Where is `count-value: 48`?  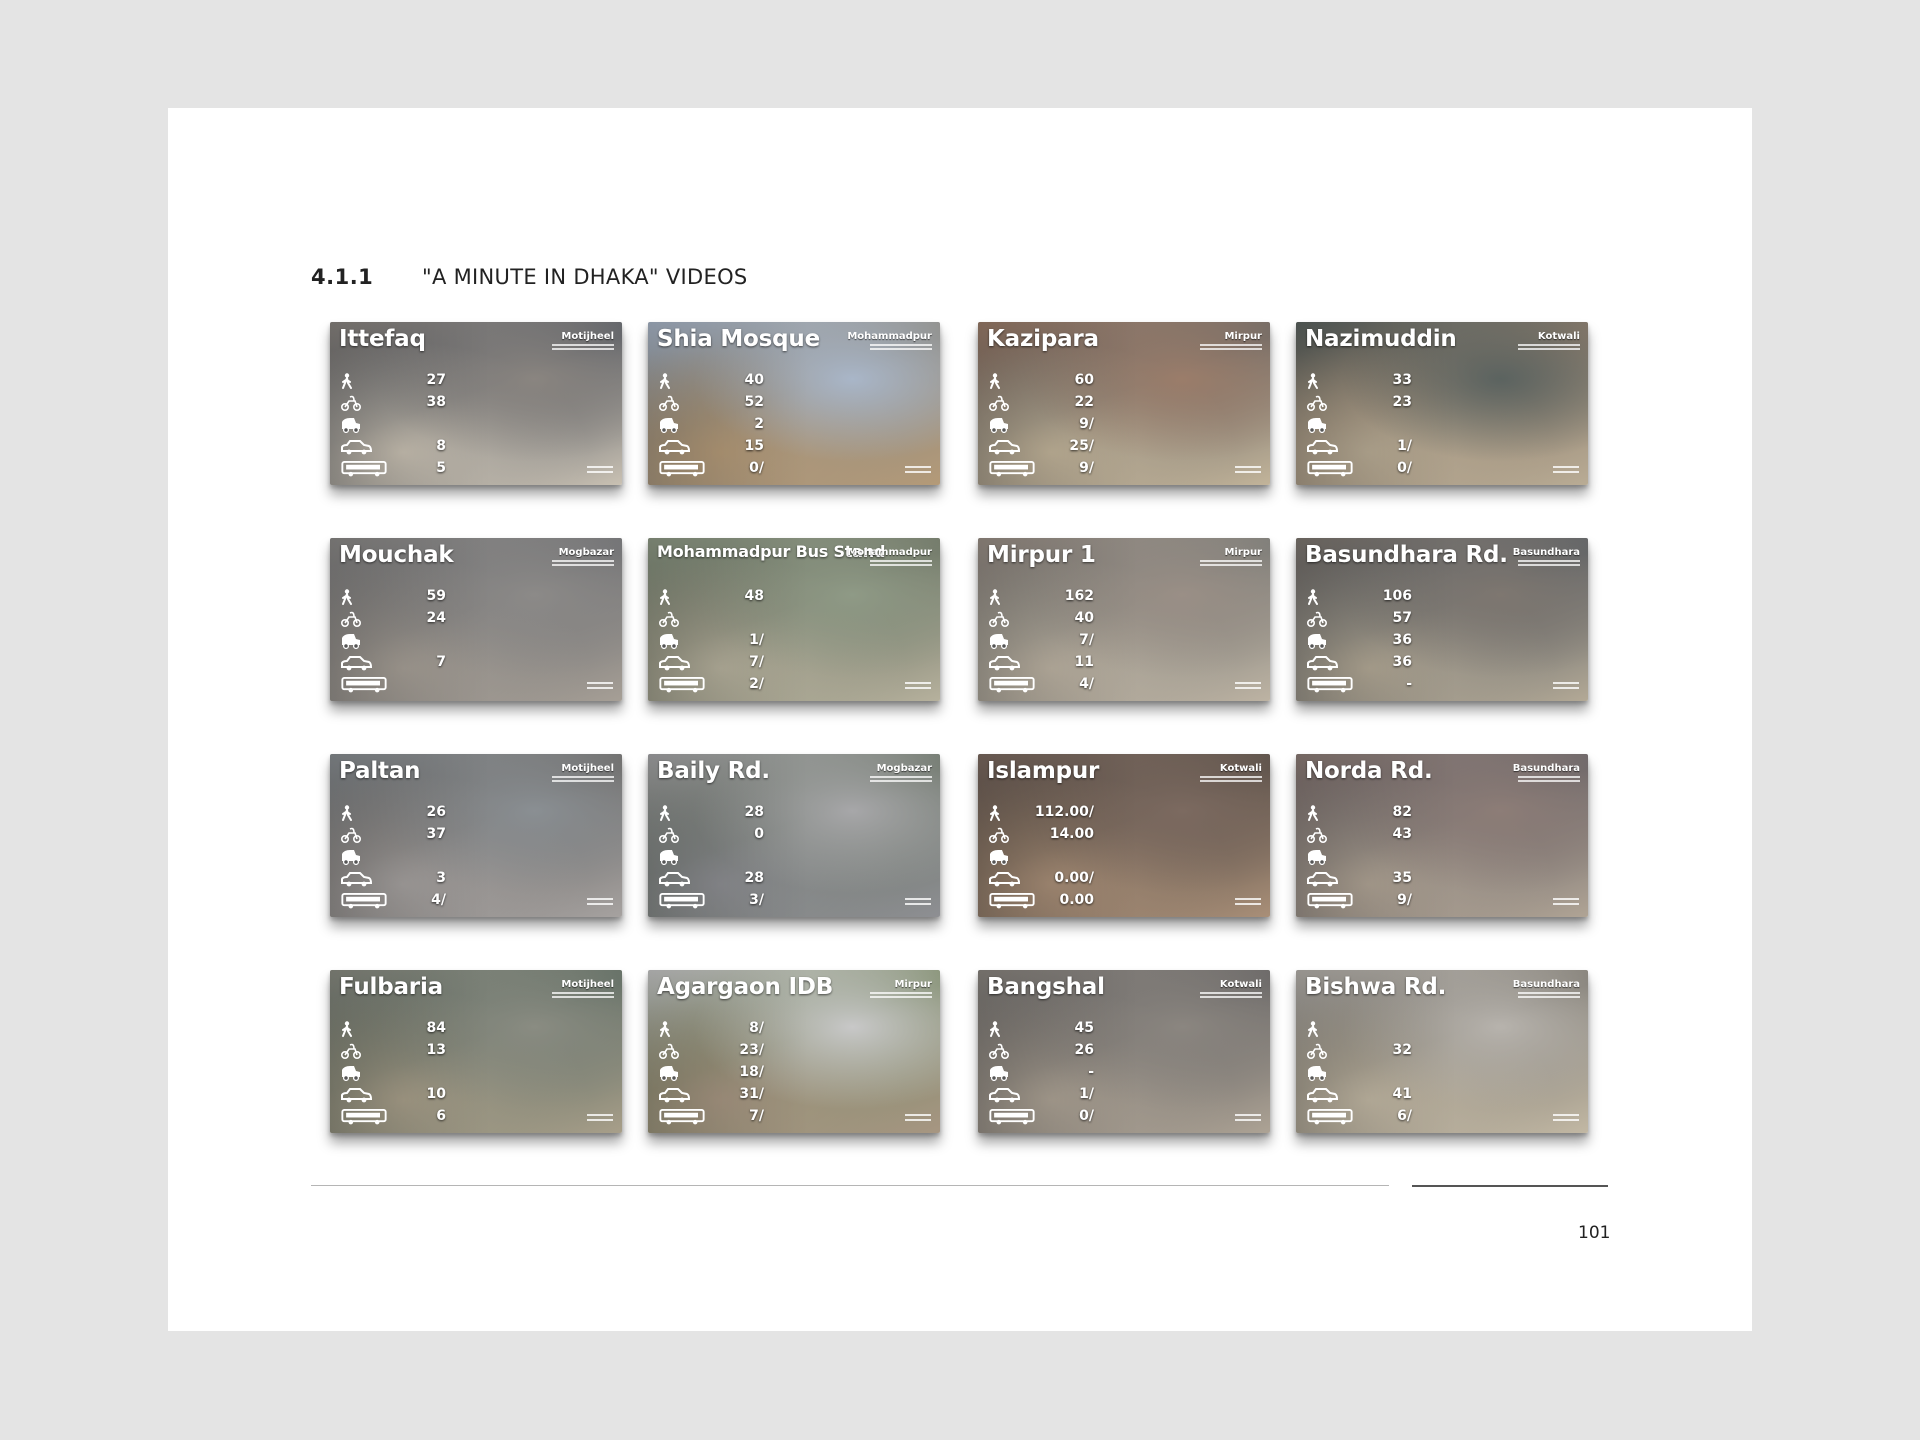
count-value: 48 is located at coordinates (754, 596).